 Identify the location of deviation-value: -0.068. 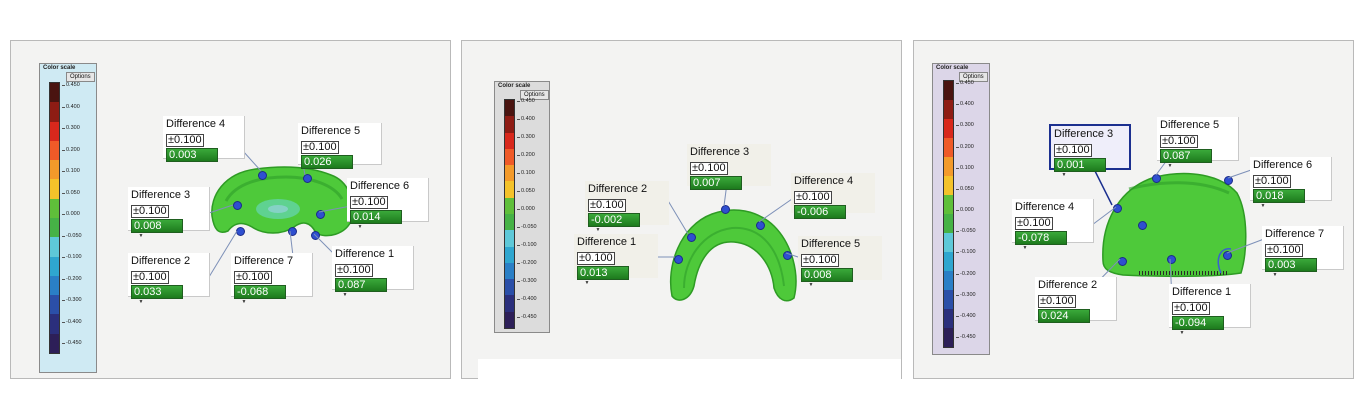
(260, 292).